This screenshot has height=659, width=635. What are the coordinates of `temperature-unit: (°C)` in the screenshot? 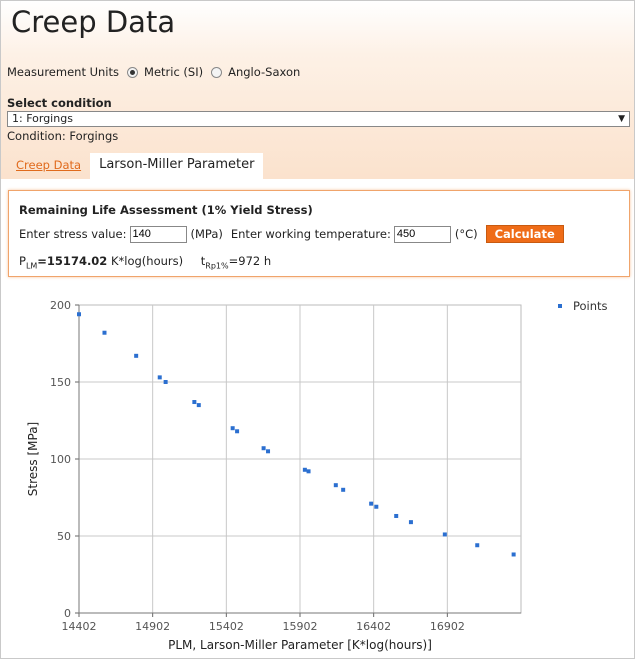 It's located at (466, 234).